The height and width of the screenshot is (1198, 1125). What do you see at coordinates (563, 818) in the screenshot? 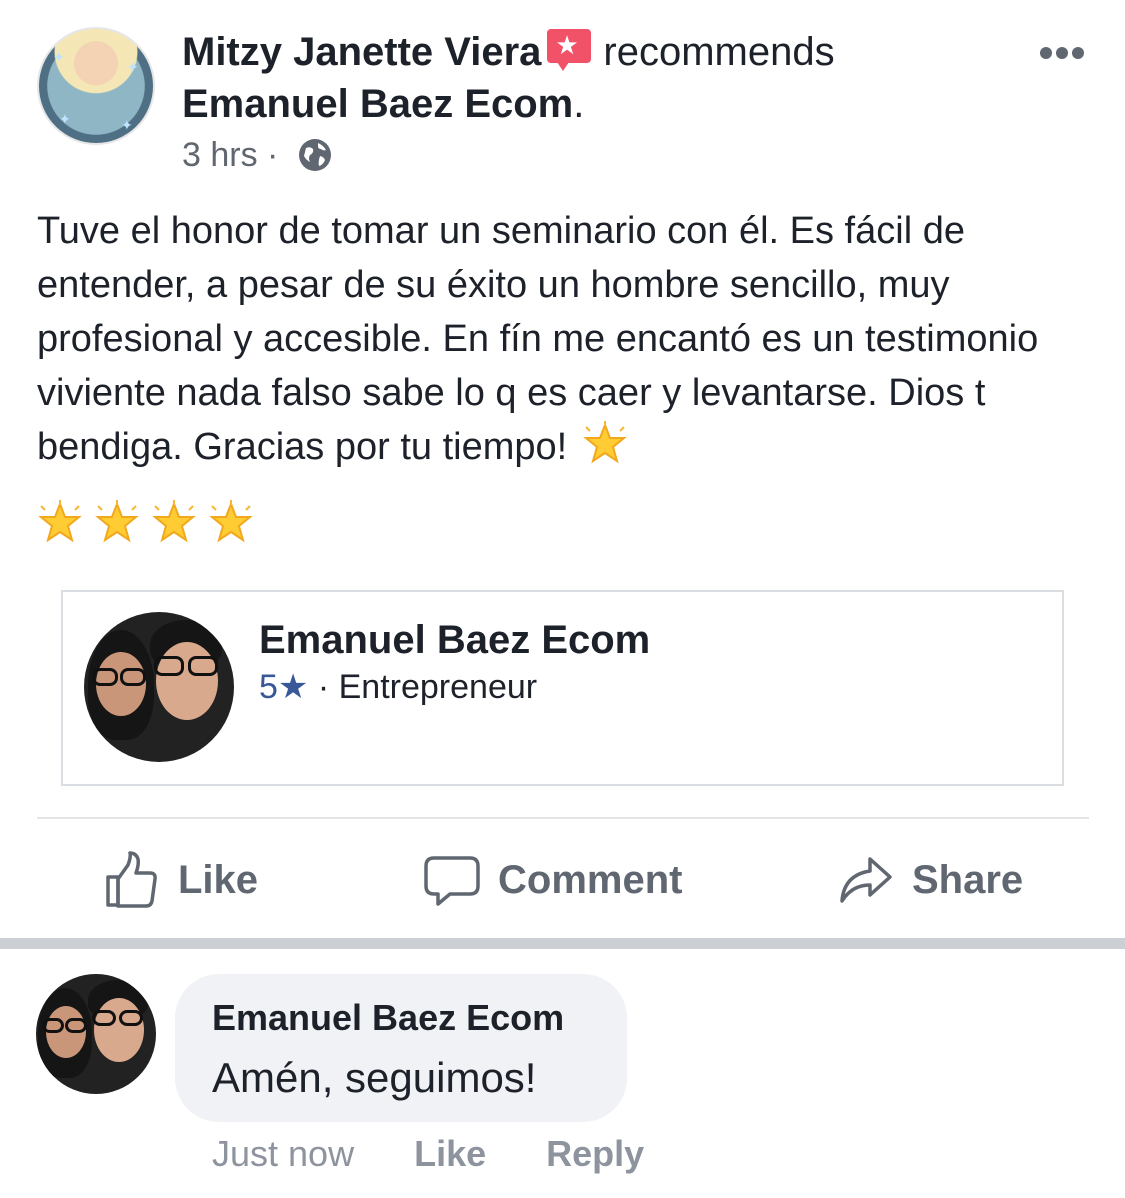
I see `divider` at bounding box center [563, 818].